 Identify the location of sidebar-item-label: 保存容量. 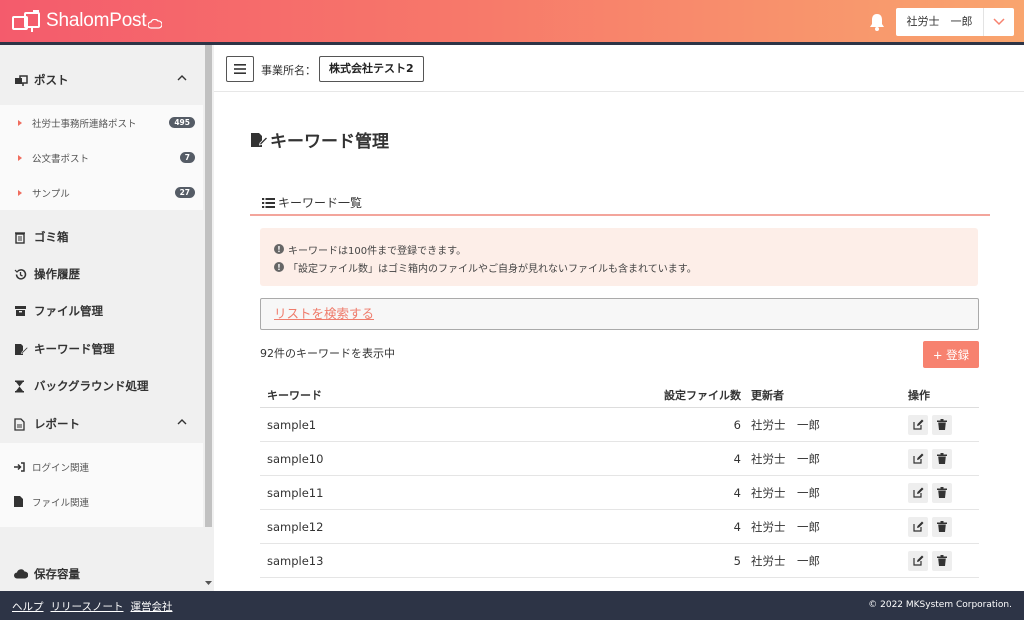
(57, 574).